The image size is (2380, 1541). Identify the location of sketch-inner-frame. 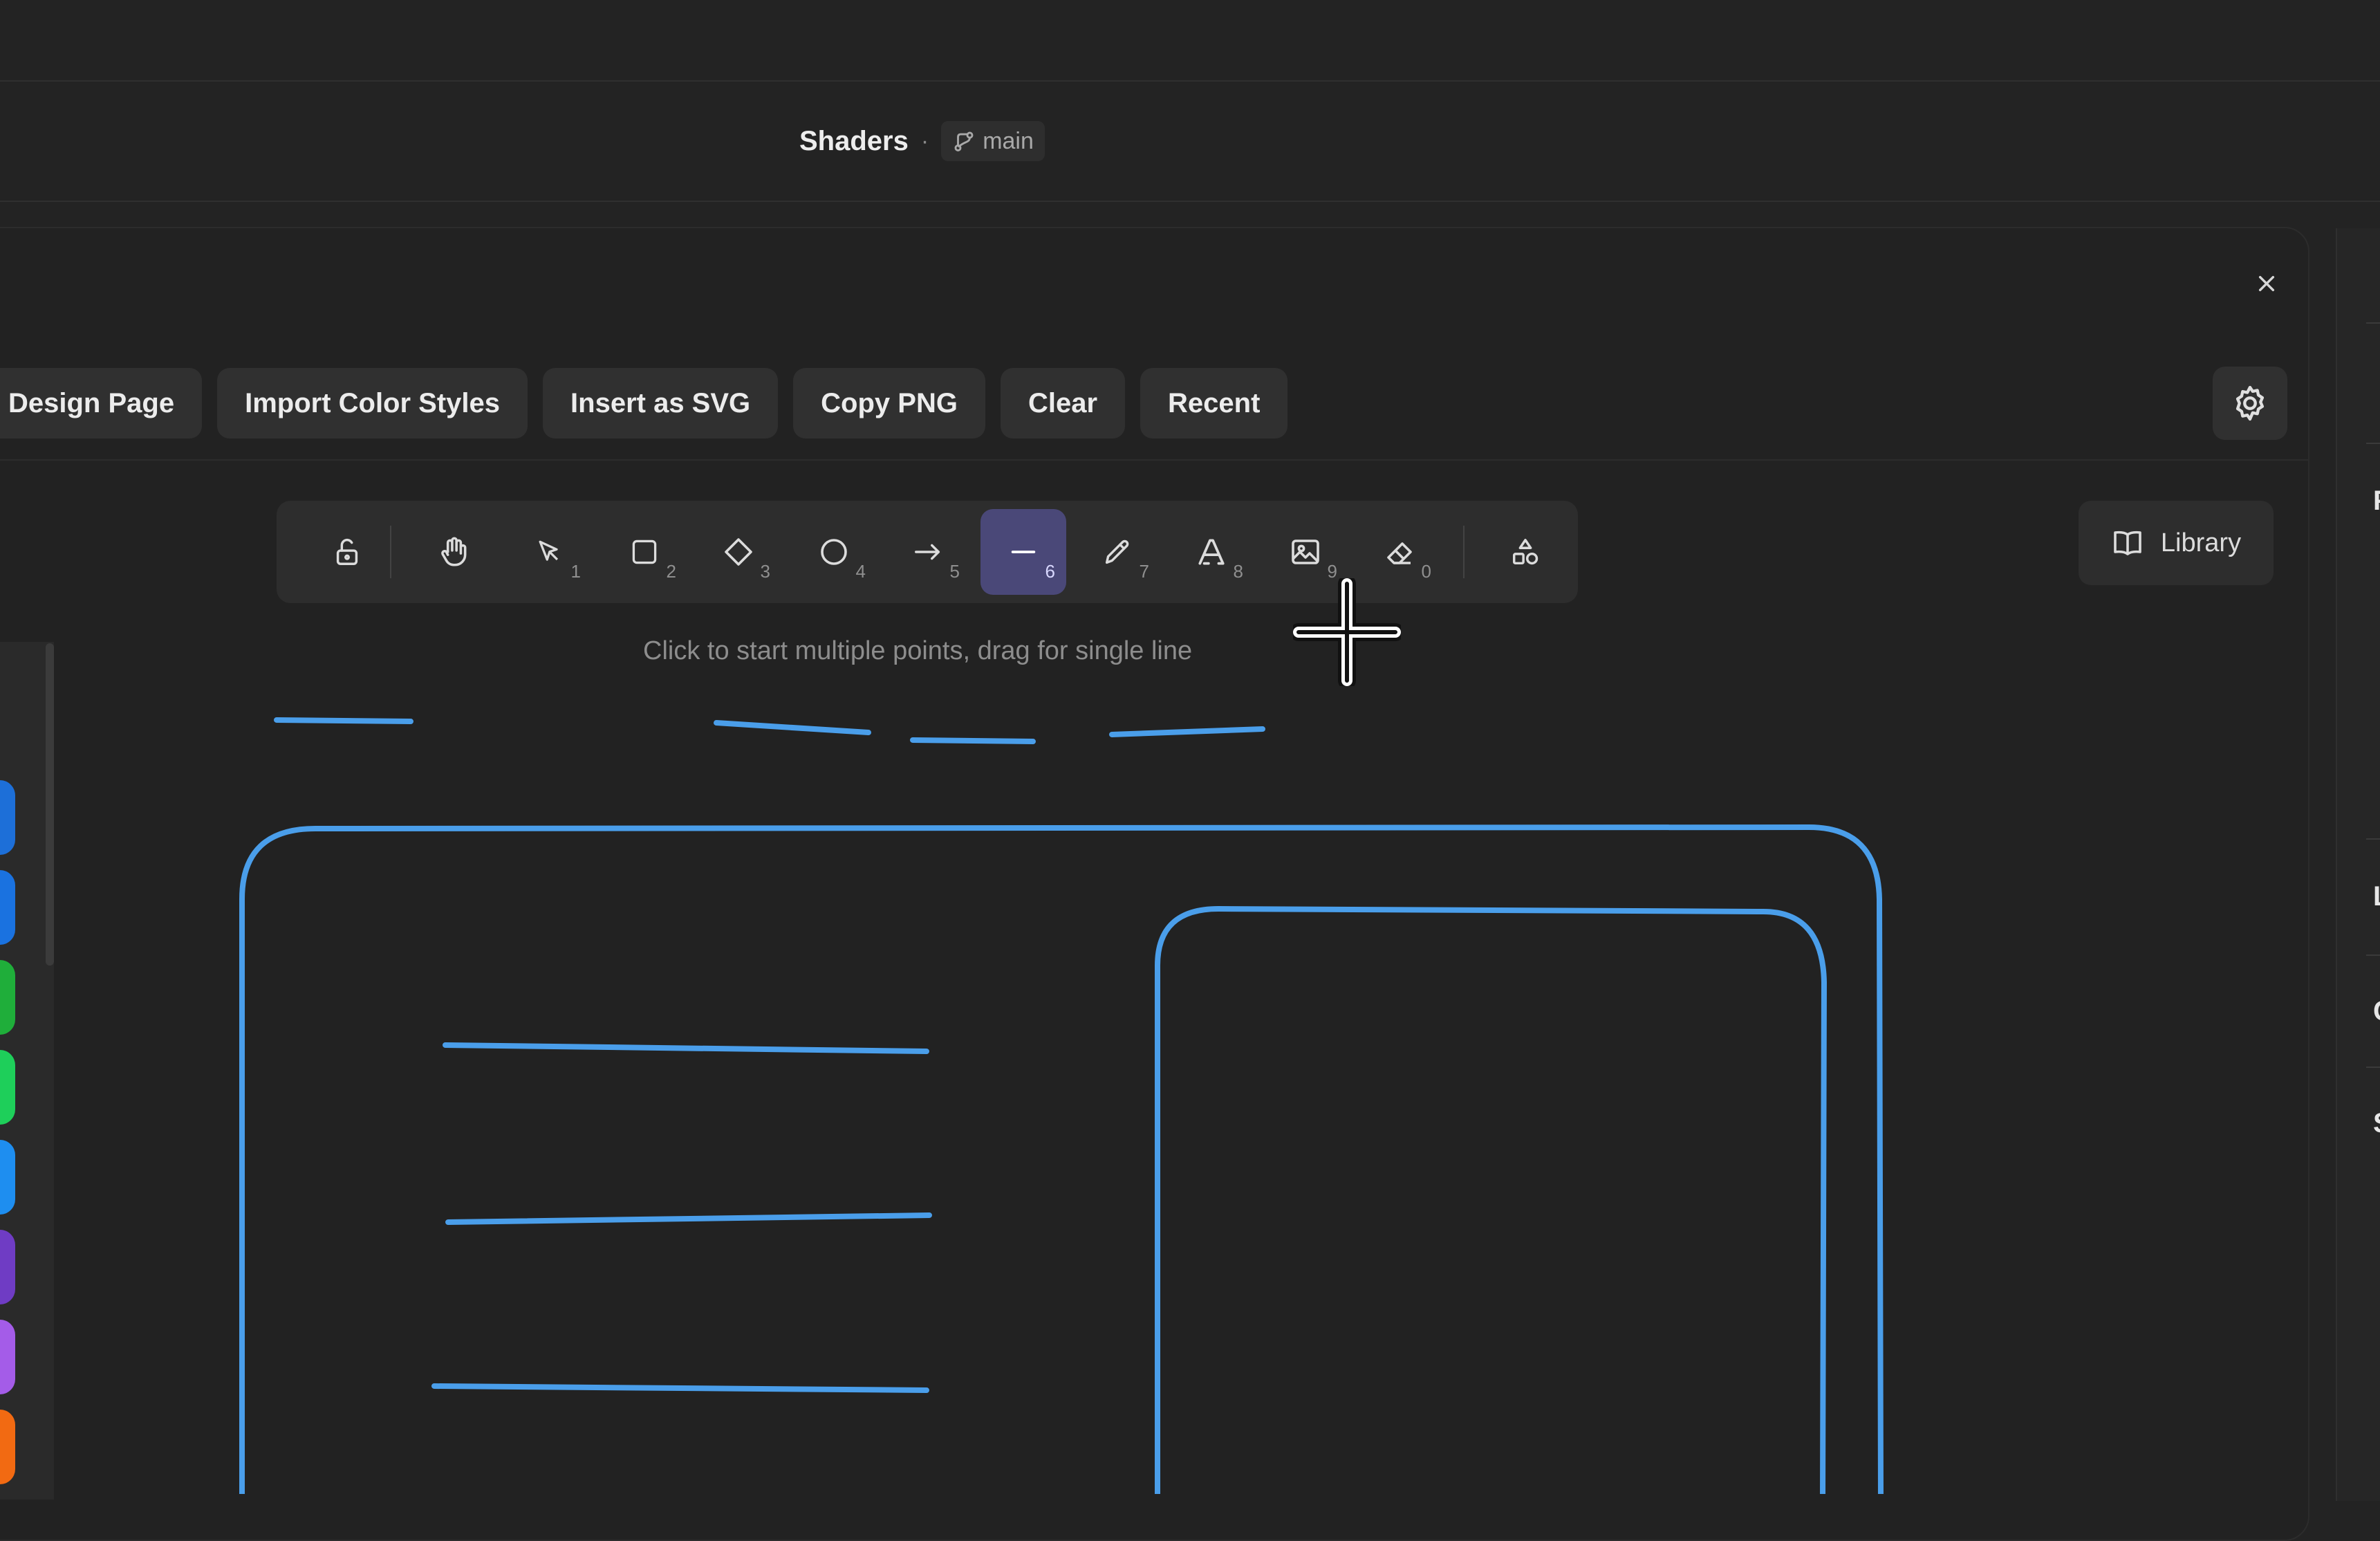
(1491, 1200).